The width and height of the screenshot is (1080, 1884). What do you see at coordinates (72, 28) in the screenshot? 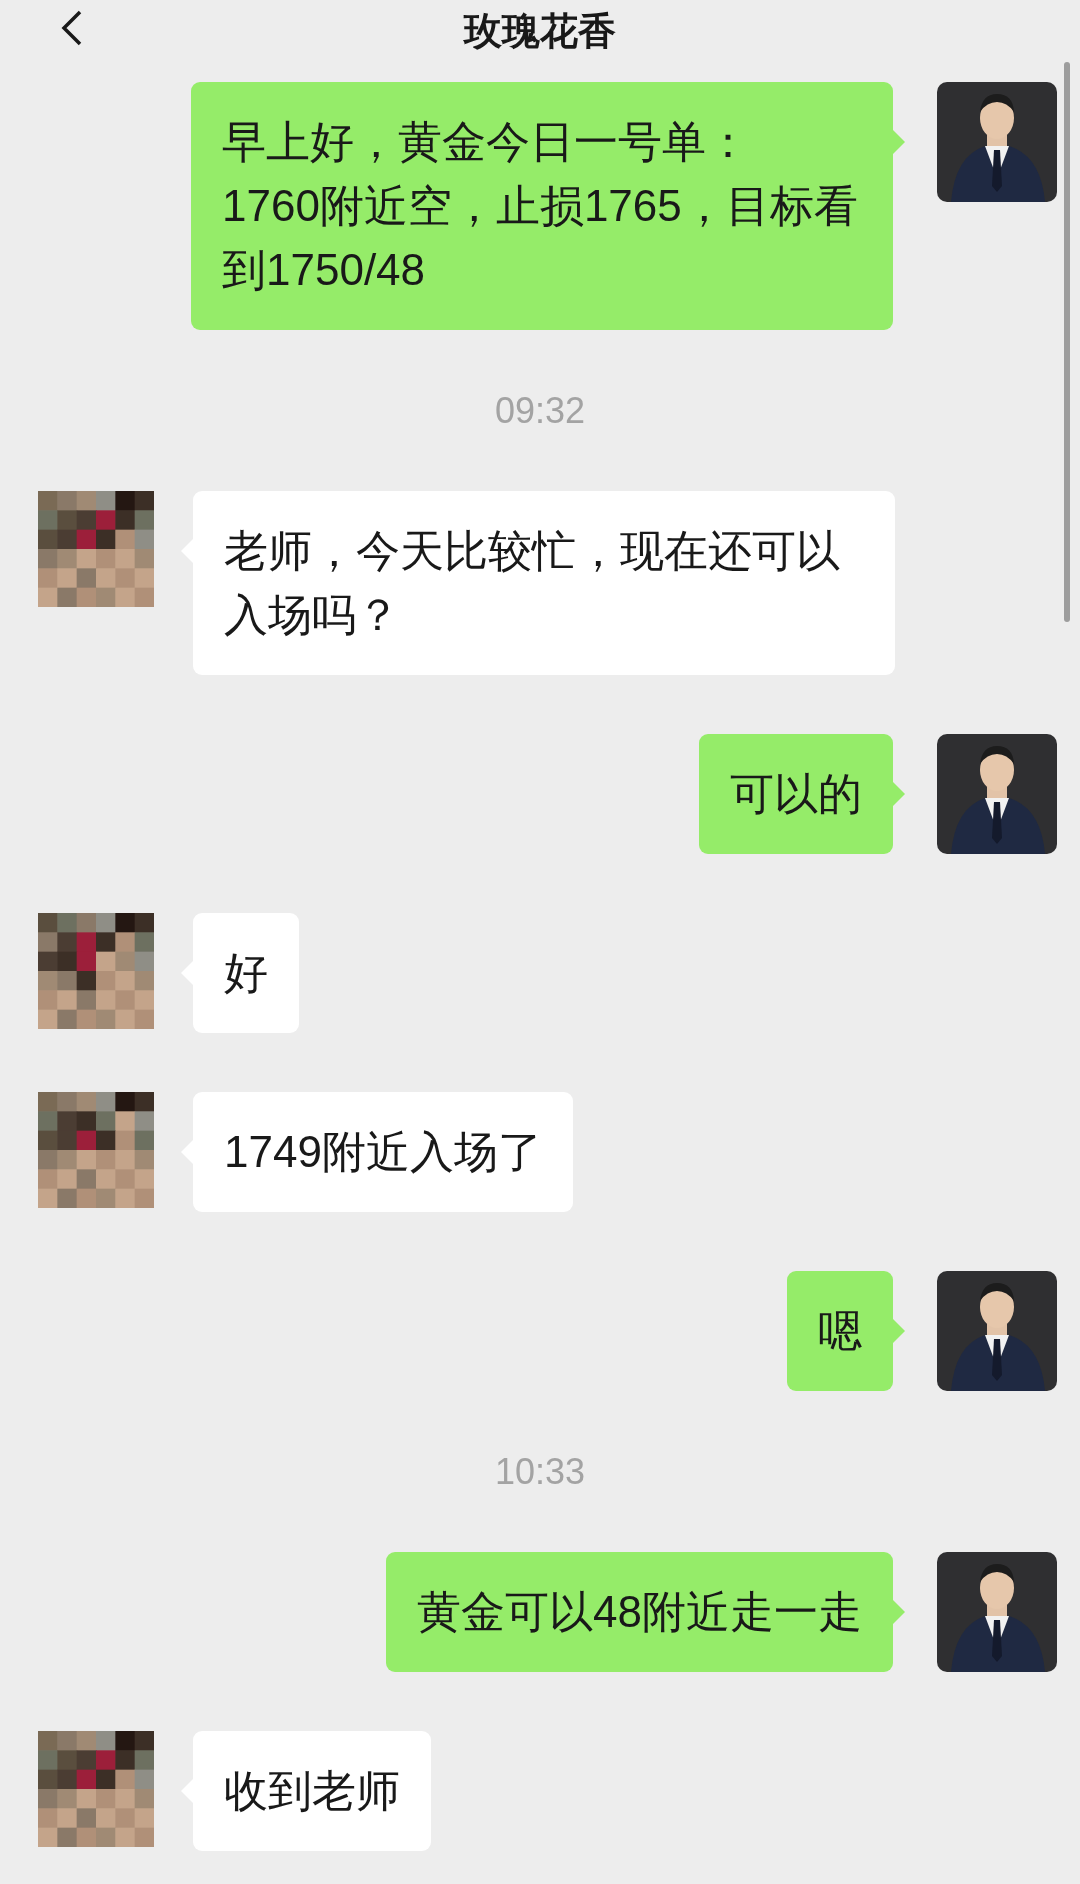
I see `back-icon` at bounding box center [72, 28].